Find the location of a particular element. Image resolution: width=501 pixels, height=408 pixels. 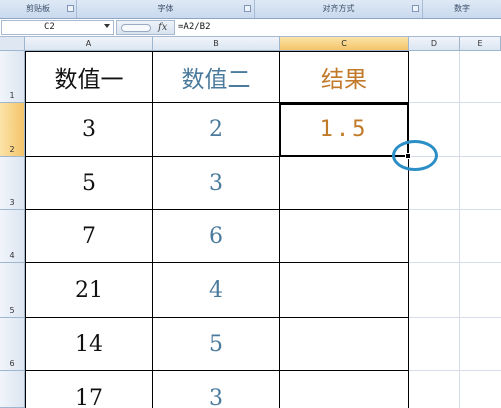

column-header-c: C is located at coordinates (344, 44).